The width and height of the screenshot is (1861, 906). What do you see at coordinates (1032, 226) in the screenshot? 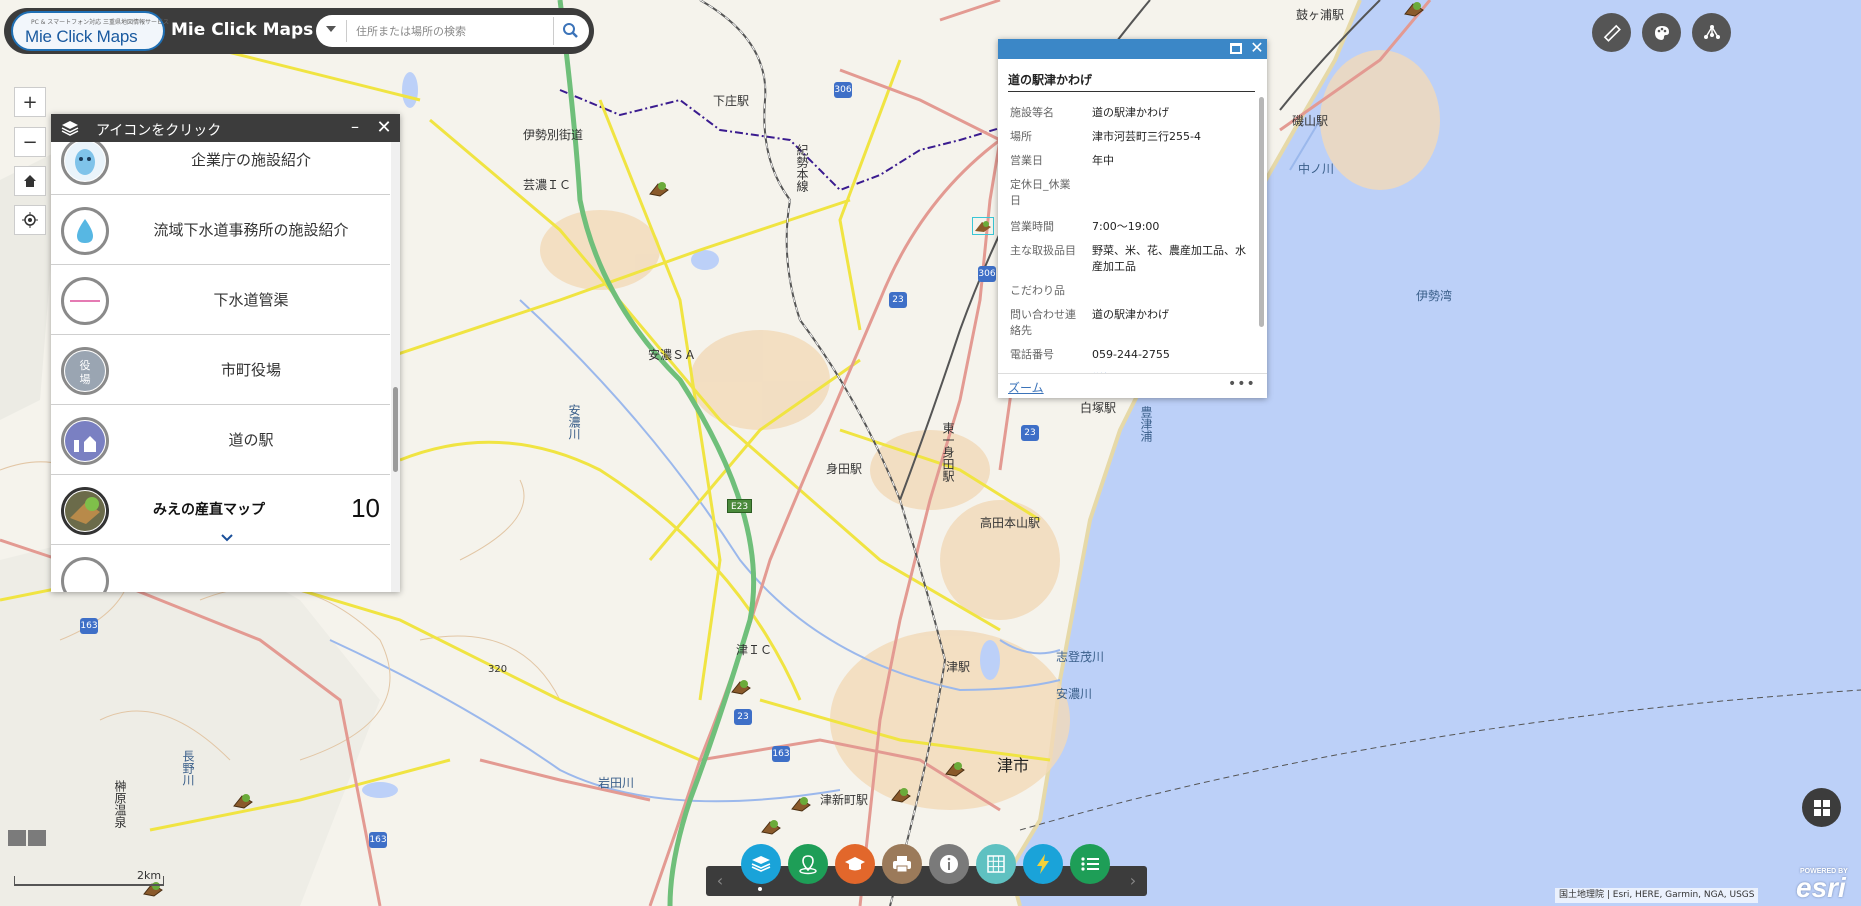
I see `field-key: 営業時間` at bounding box center [1032, 226].